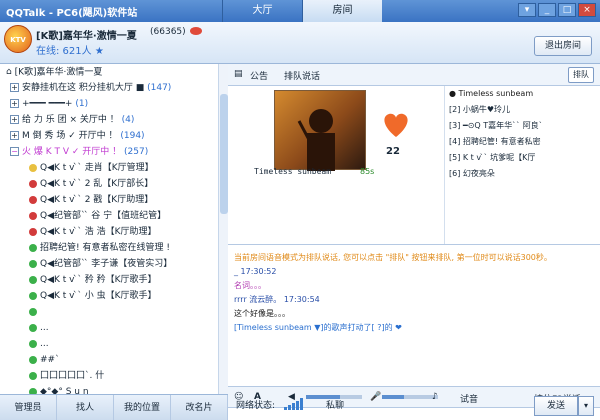 This screenshot has height=420, width=600. Describe the element at coordinates (522, 94) in the screenshot. I see `queue-item: ● Timeless sunbeam` at that location.